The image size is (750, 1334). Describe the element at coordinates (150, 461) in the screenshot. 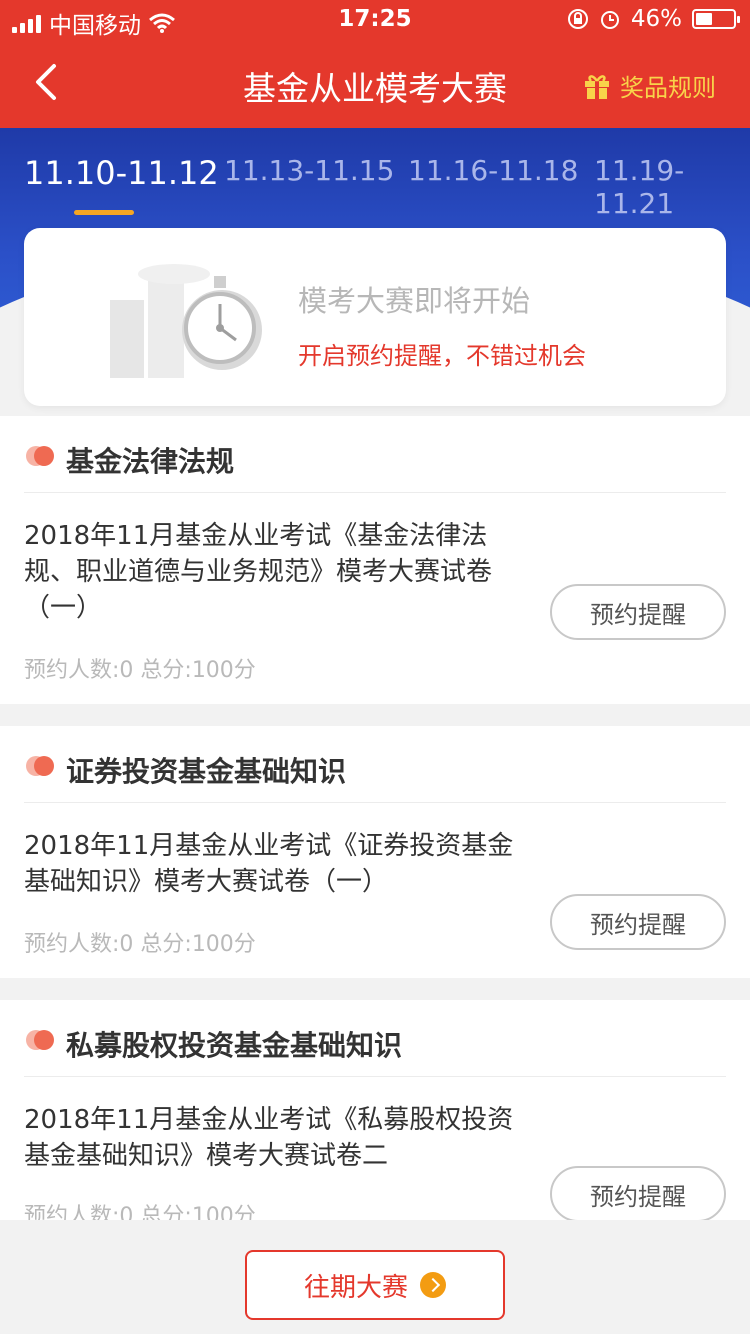

I see `section-title: 基金法律法规` at that location.